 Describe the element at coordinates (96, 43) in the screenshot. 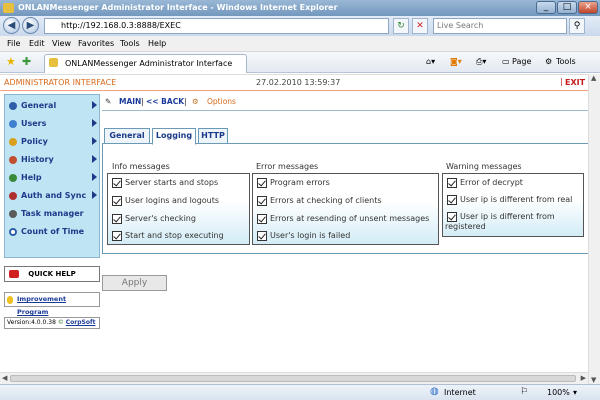

I see `menu-favorites: Favorites` at that location.